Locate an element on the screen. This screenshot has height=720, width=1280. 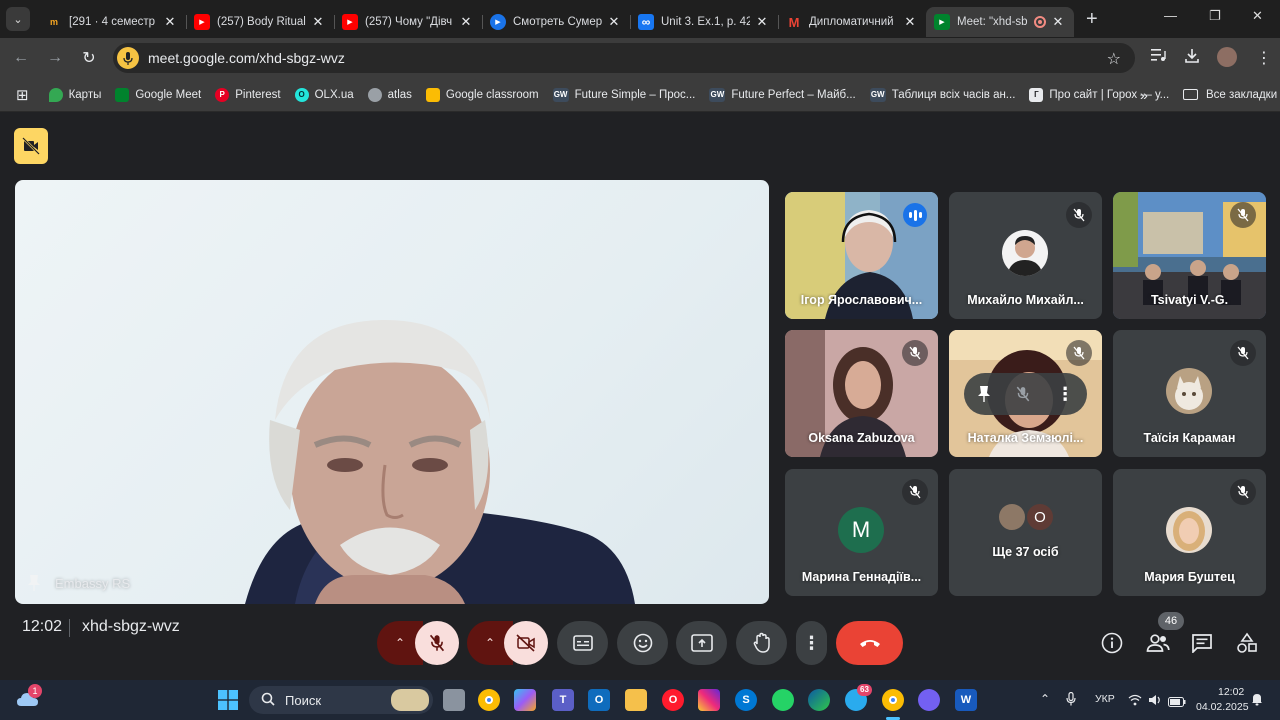
bookmark-star-icon: ☆ is located at coordinates (1114, 59).